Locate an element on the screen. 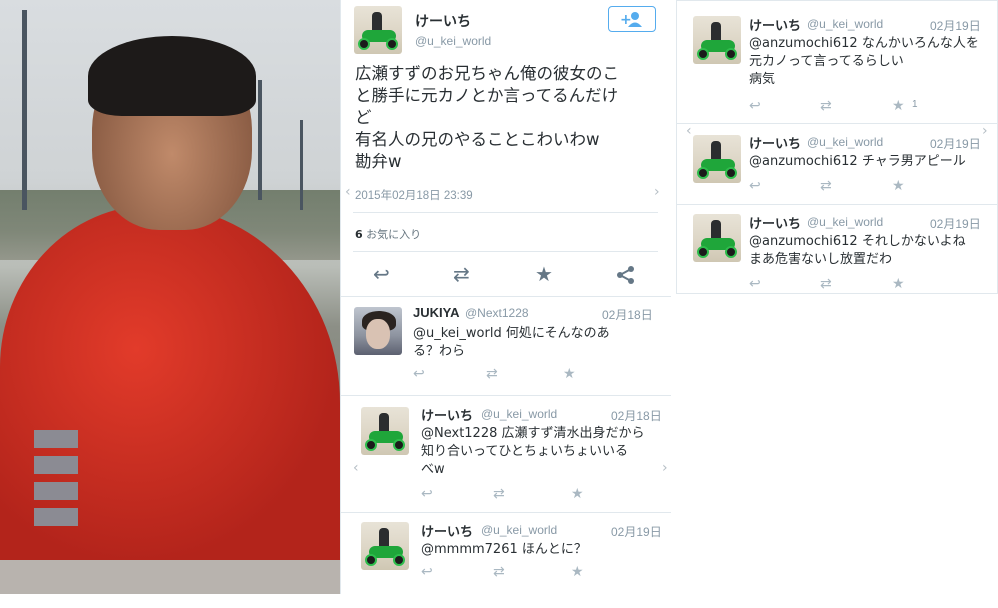 The height and width of the screenshot is (608, 998). tweet-text: @mmmm7261 ほんとに？ is located at coordinates (504, 549).